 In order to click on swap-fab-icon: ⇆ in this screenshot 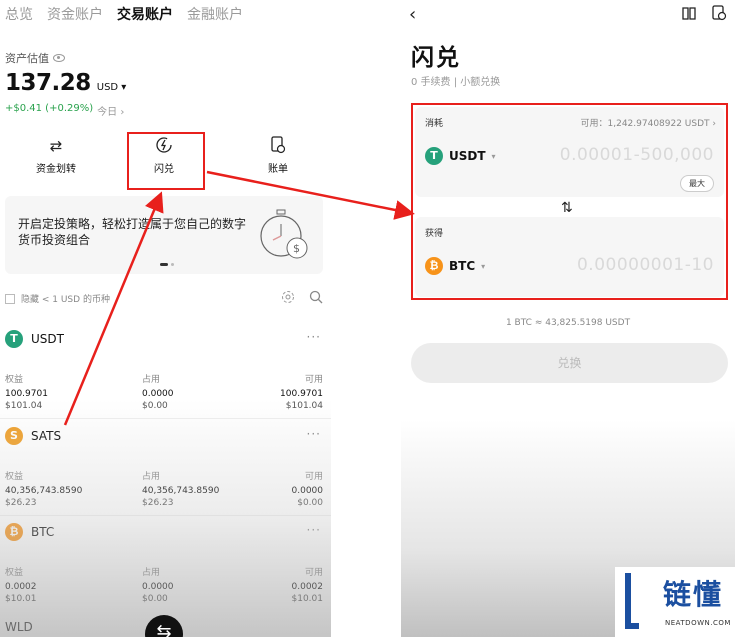, I will do `click(164, 626)`.